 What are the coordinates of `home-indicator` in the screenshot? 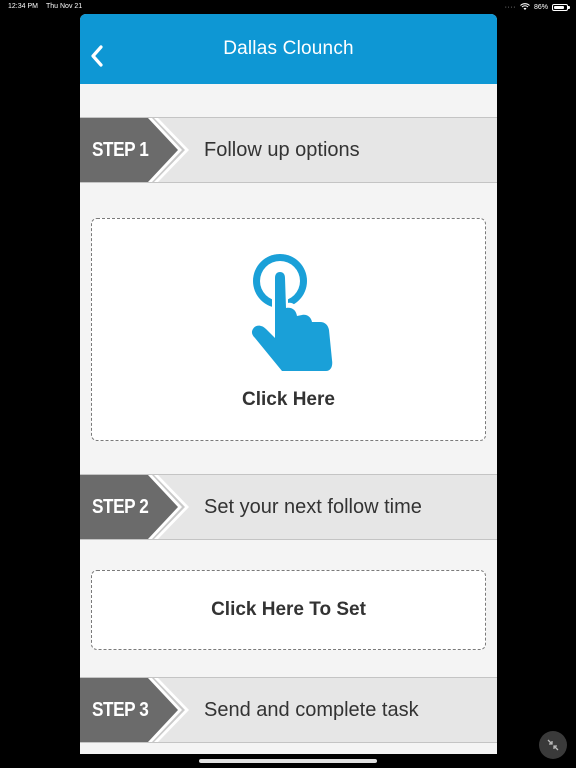 It's located at (288, 761).